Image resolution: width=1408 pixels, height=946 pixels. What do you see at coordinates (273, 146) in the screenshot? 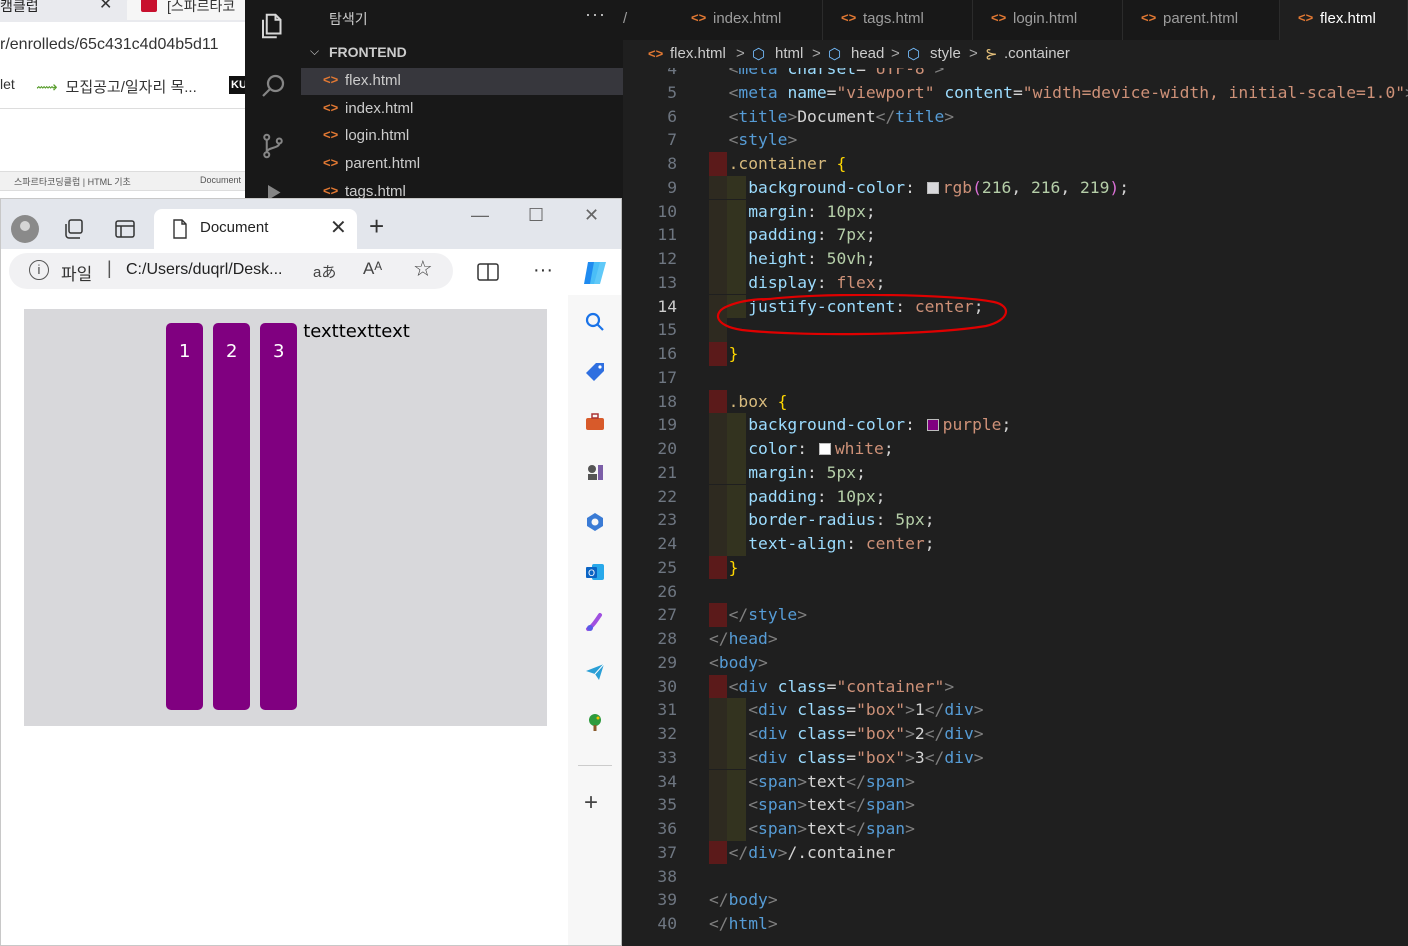
I see `source-control-icon` at bounding box center [273, 146].